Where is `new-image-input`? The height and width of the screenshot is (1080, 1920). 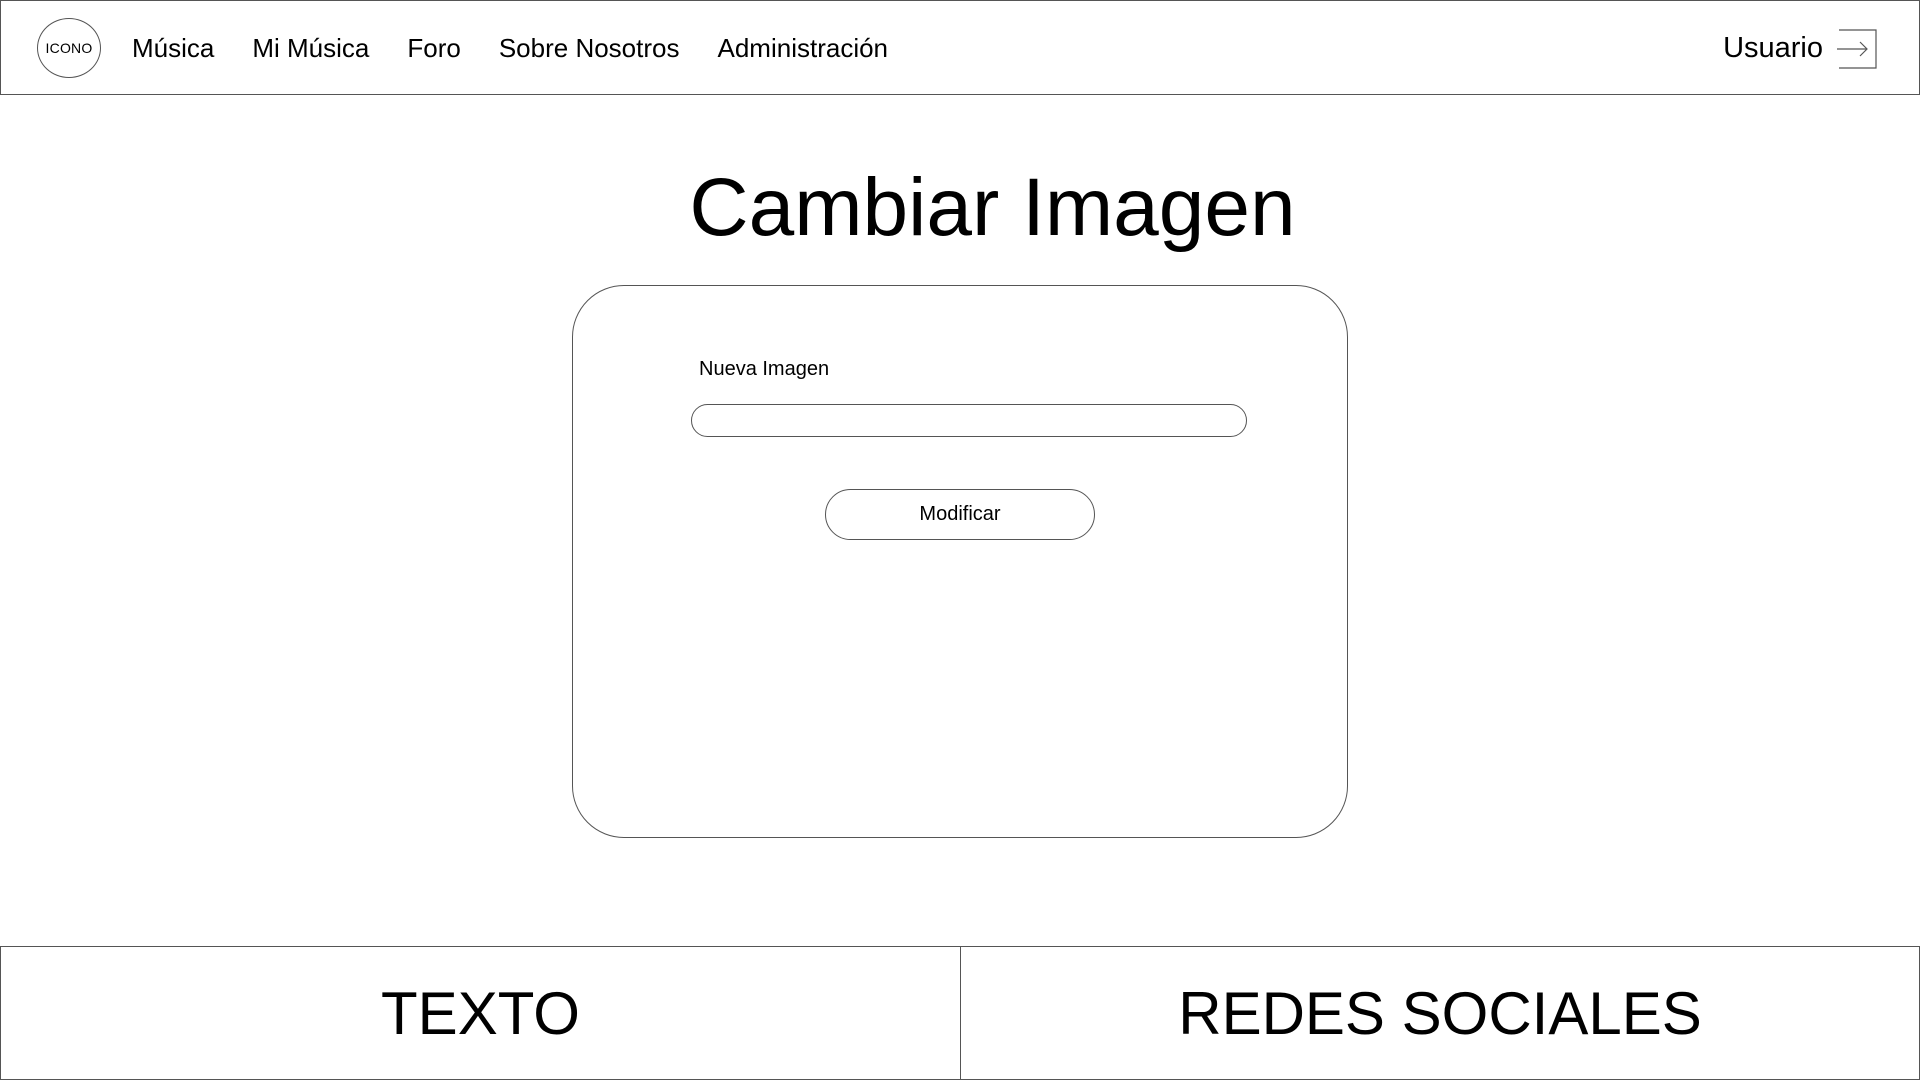
new-image-input is located at coordinates (969, 420).